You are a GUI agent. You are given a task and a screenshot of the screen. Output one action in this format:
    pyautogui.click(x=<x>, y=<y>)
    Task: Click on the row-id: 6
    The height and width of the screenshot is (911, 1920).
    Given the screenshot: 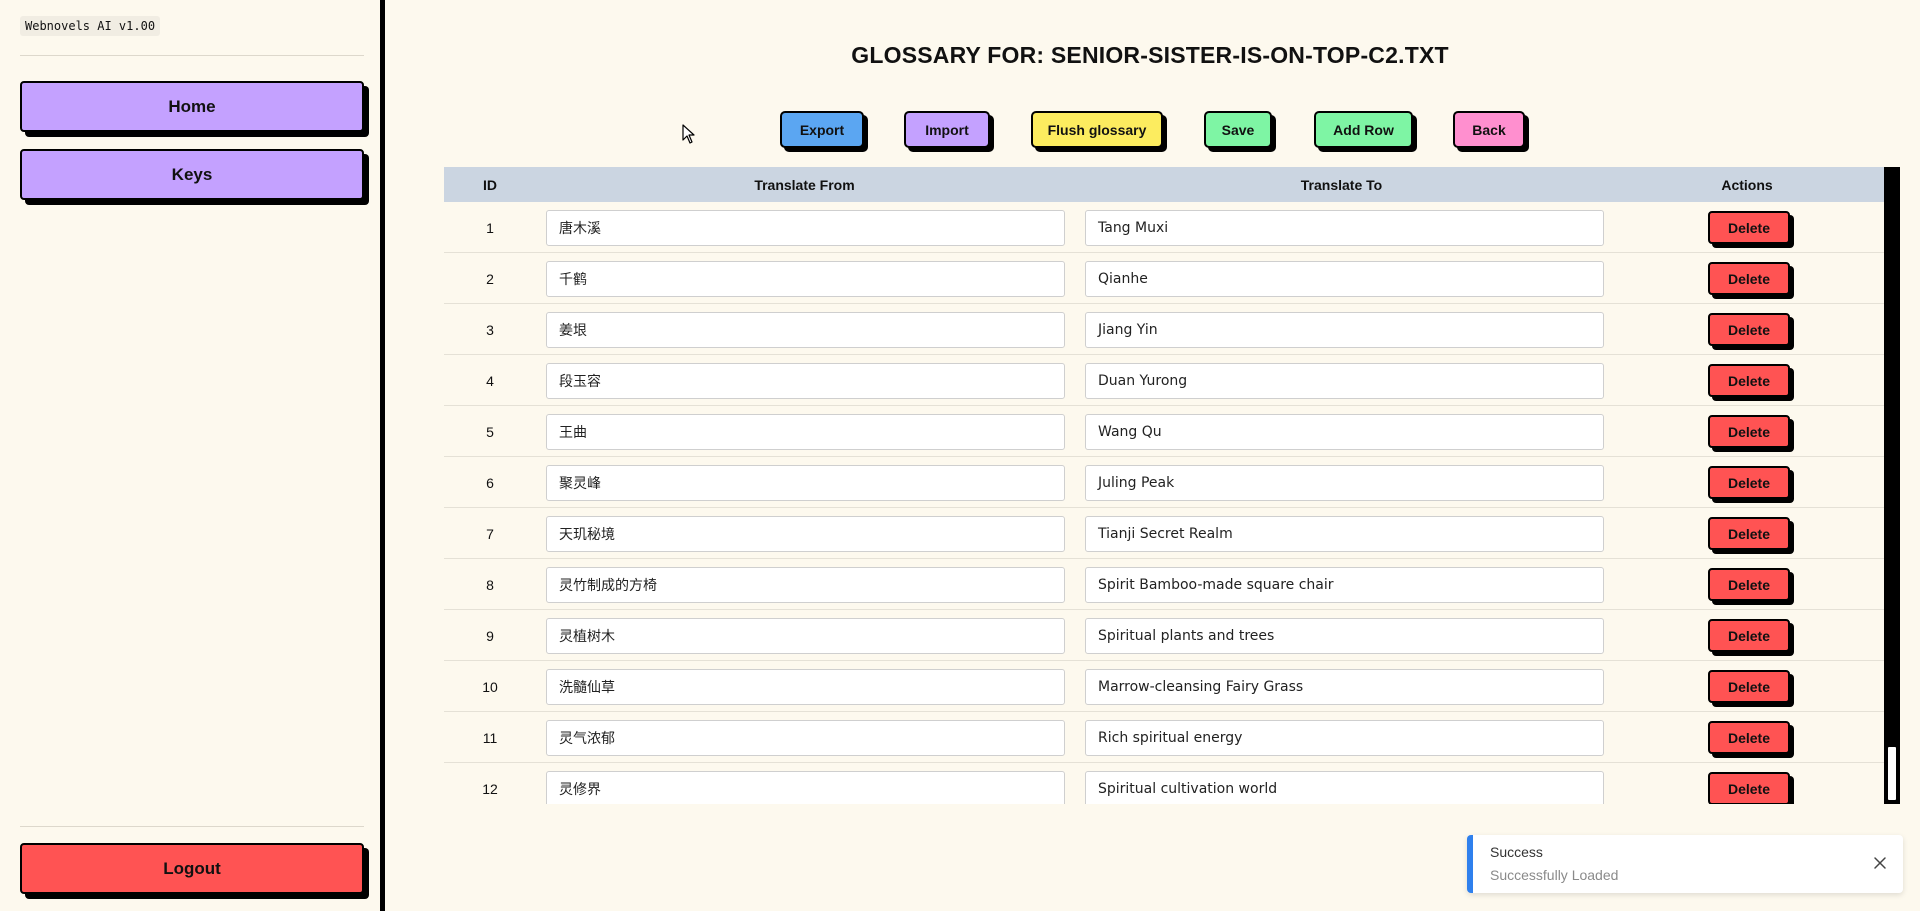 What is the action you would take?
    pyautogui.click(x=490, y=482)
    